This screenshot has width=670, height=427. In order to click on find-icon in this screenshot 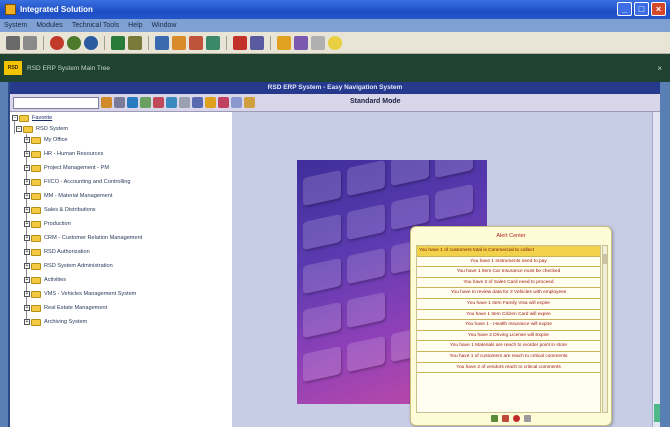, I will do `click(106, 102)`.